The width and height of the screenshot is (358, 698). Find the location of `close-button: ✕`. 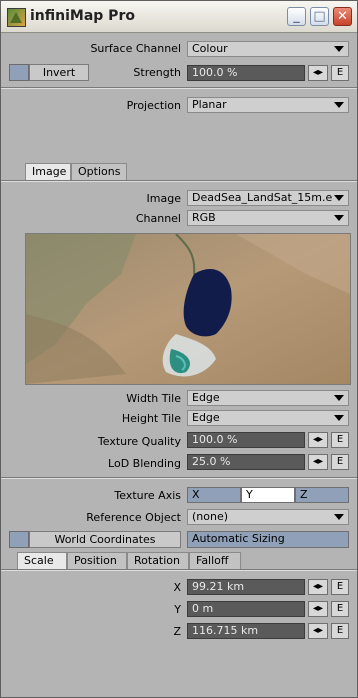

close-button: ✕ is located at coordinates (342, 16).